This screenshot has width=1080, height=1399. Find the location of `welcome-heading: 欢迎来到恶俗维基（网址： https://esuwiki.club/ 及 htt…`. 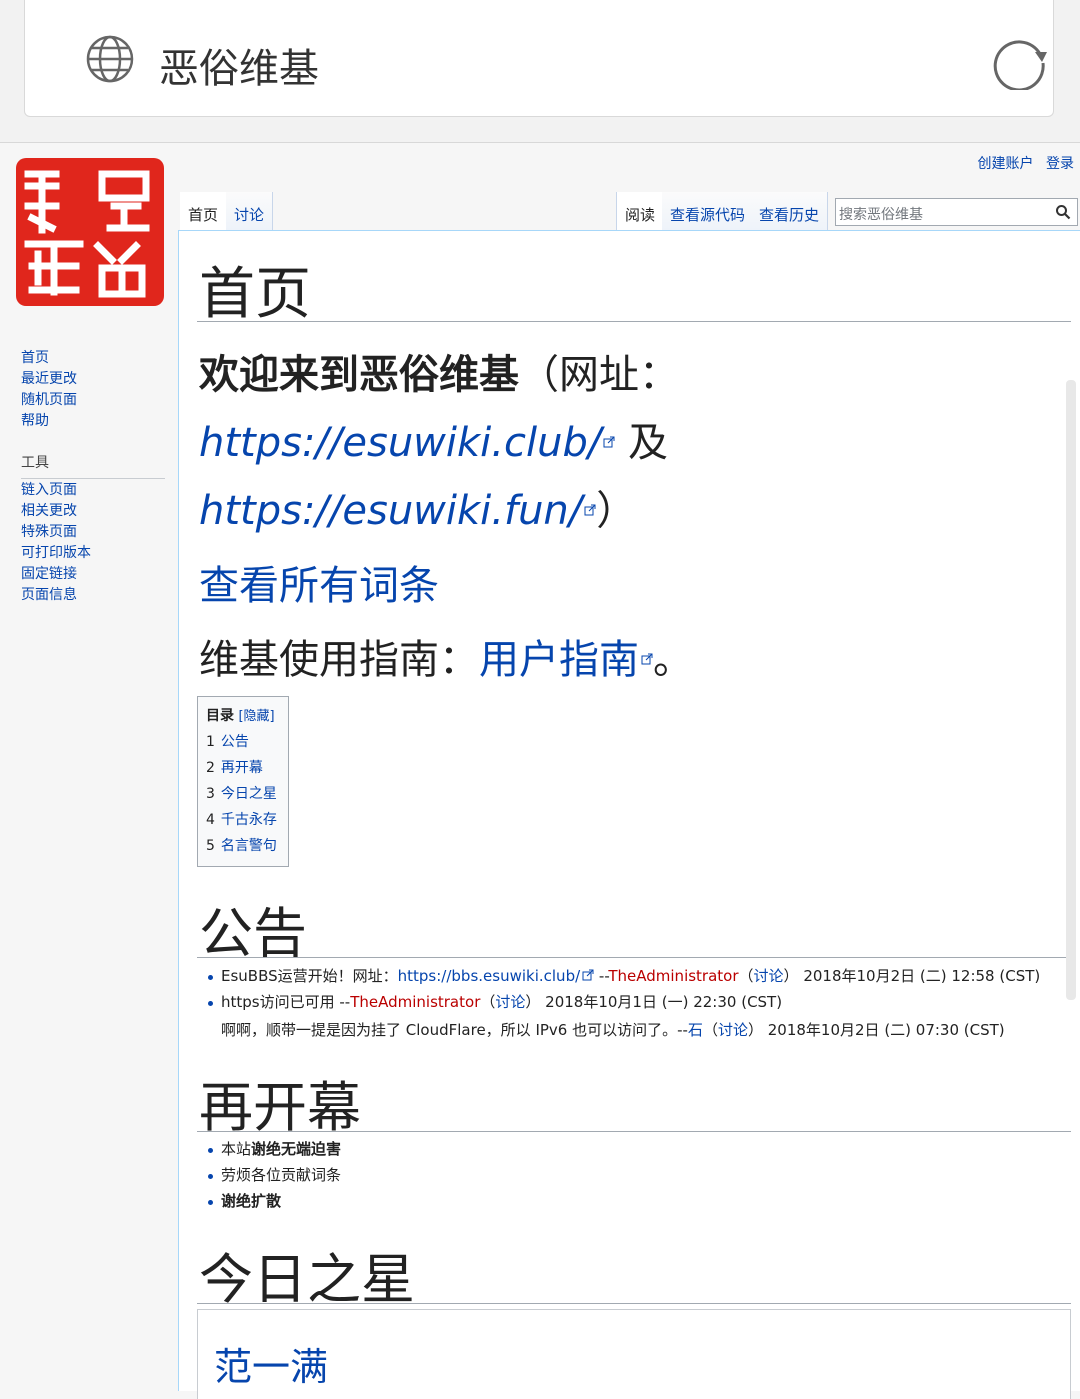

welcome-heading: 欢迎来到恶俗维基（网址： https://esuwiki.club/ 及 htt… is located at coordinates (509, 443).